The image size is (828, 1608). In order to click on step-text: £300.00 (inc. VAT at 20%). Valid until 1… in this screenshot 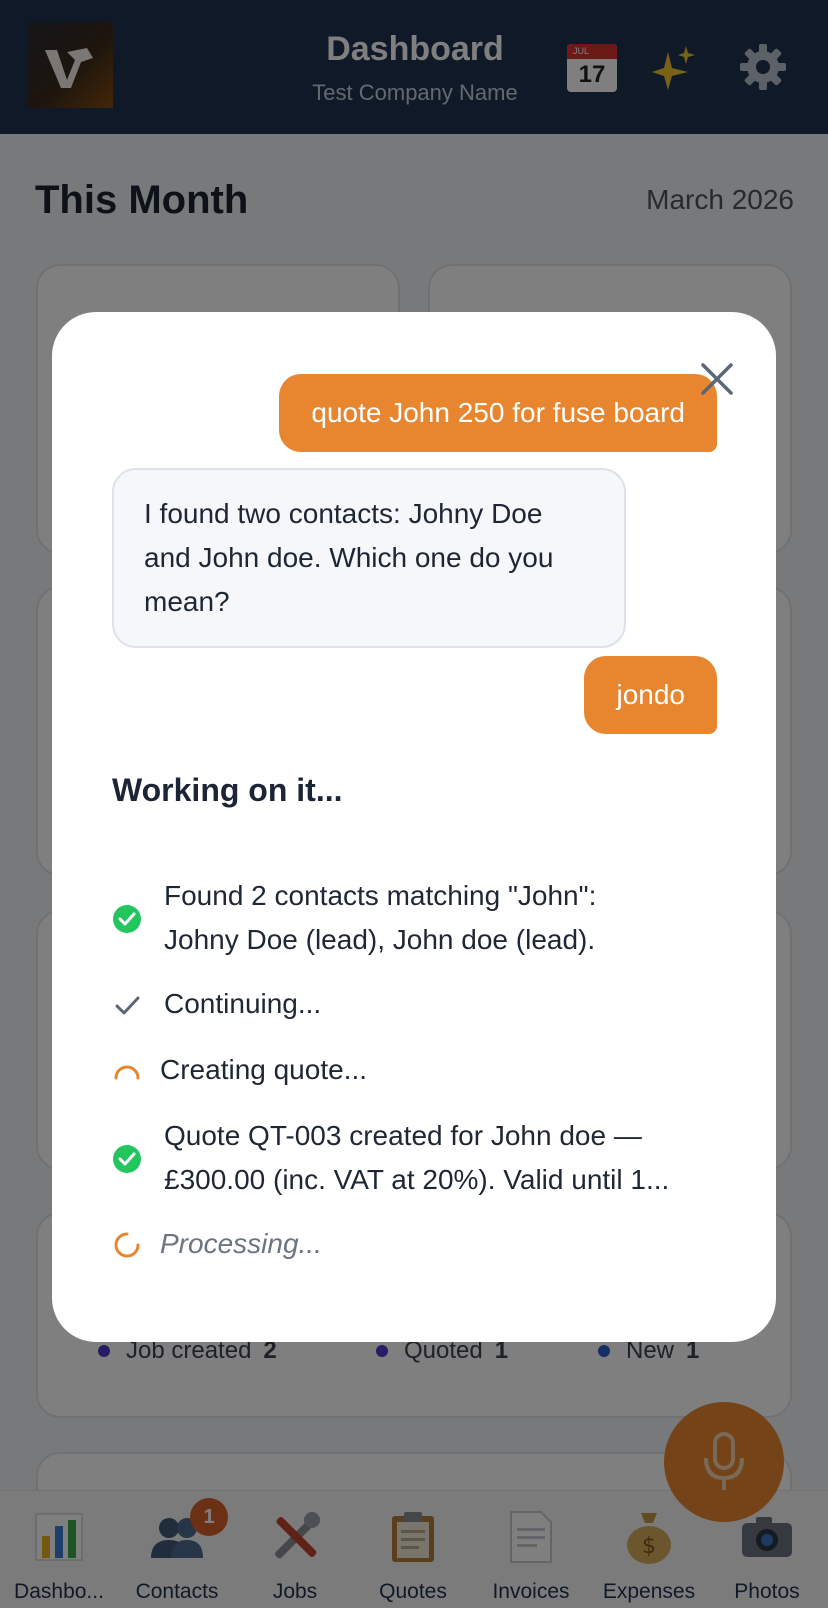, I will do `click(417, 1179)`.